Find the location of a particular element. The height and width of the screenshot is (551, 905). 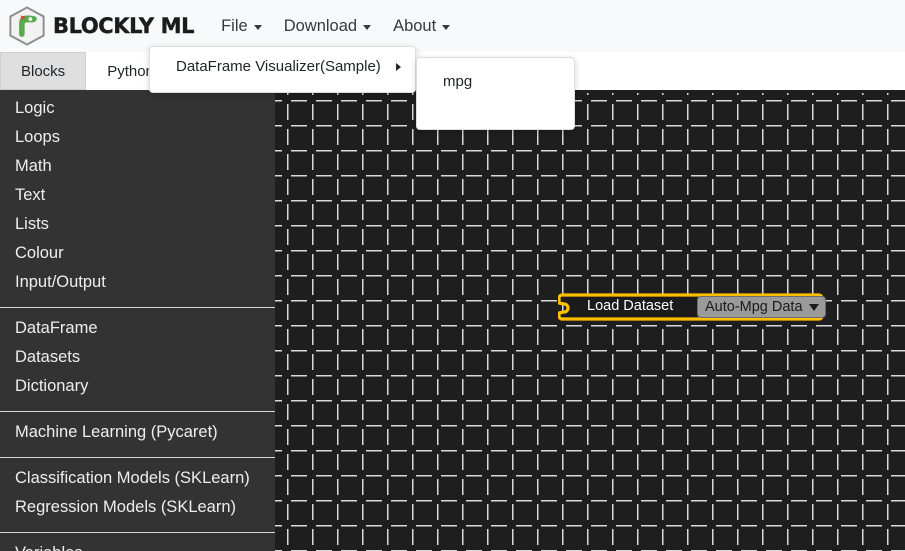

brand: BLOCKLY ML is located at coordinates (101, 26).